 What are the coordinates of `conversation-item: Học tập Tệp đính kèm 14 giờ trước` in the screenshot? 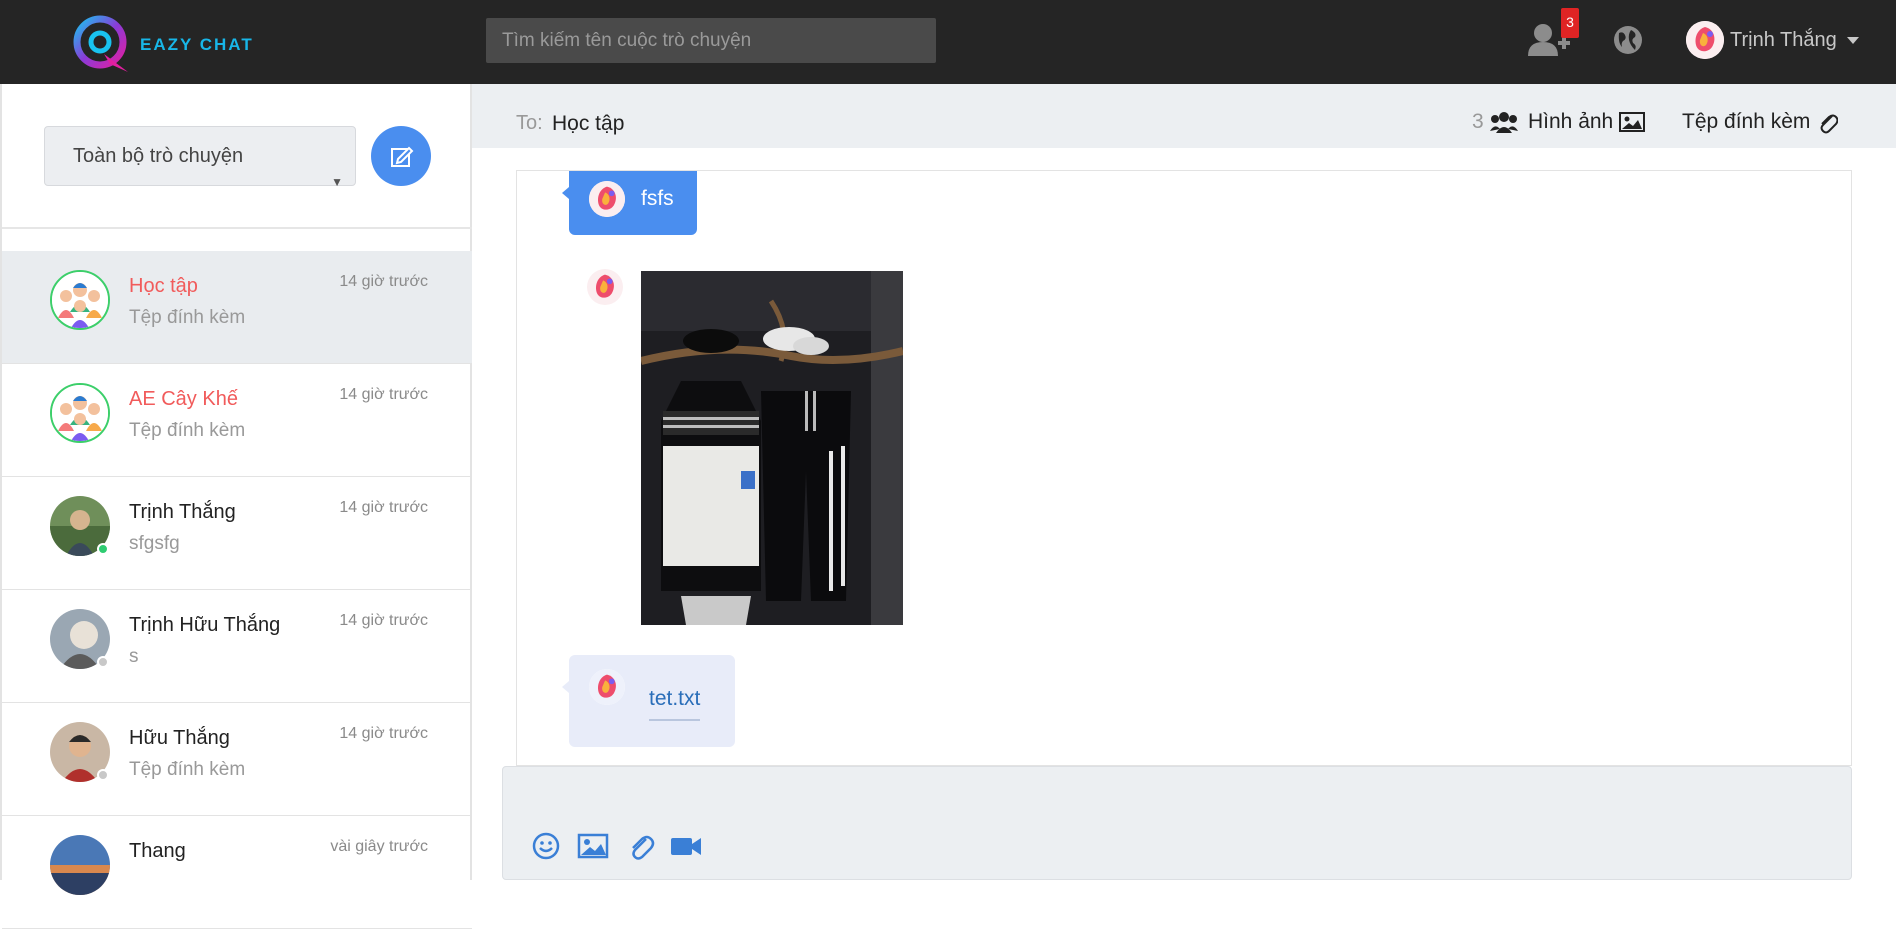 It's located at (237, 307).